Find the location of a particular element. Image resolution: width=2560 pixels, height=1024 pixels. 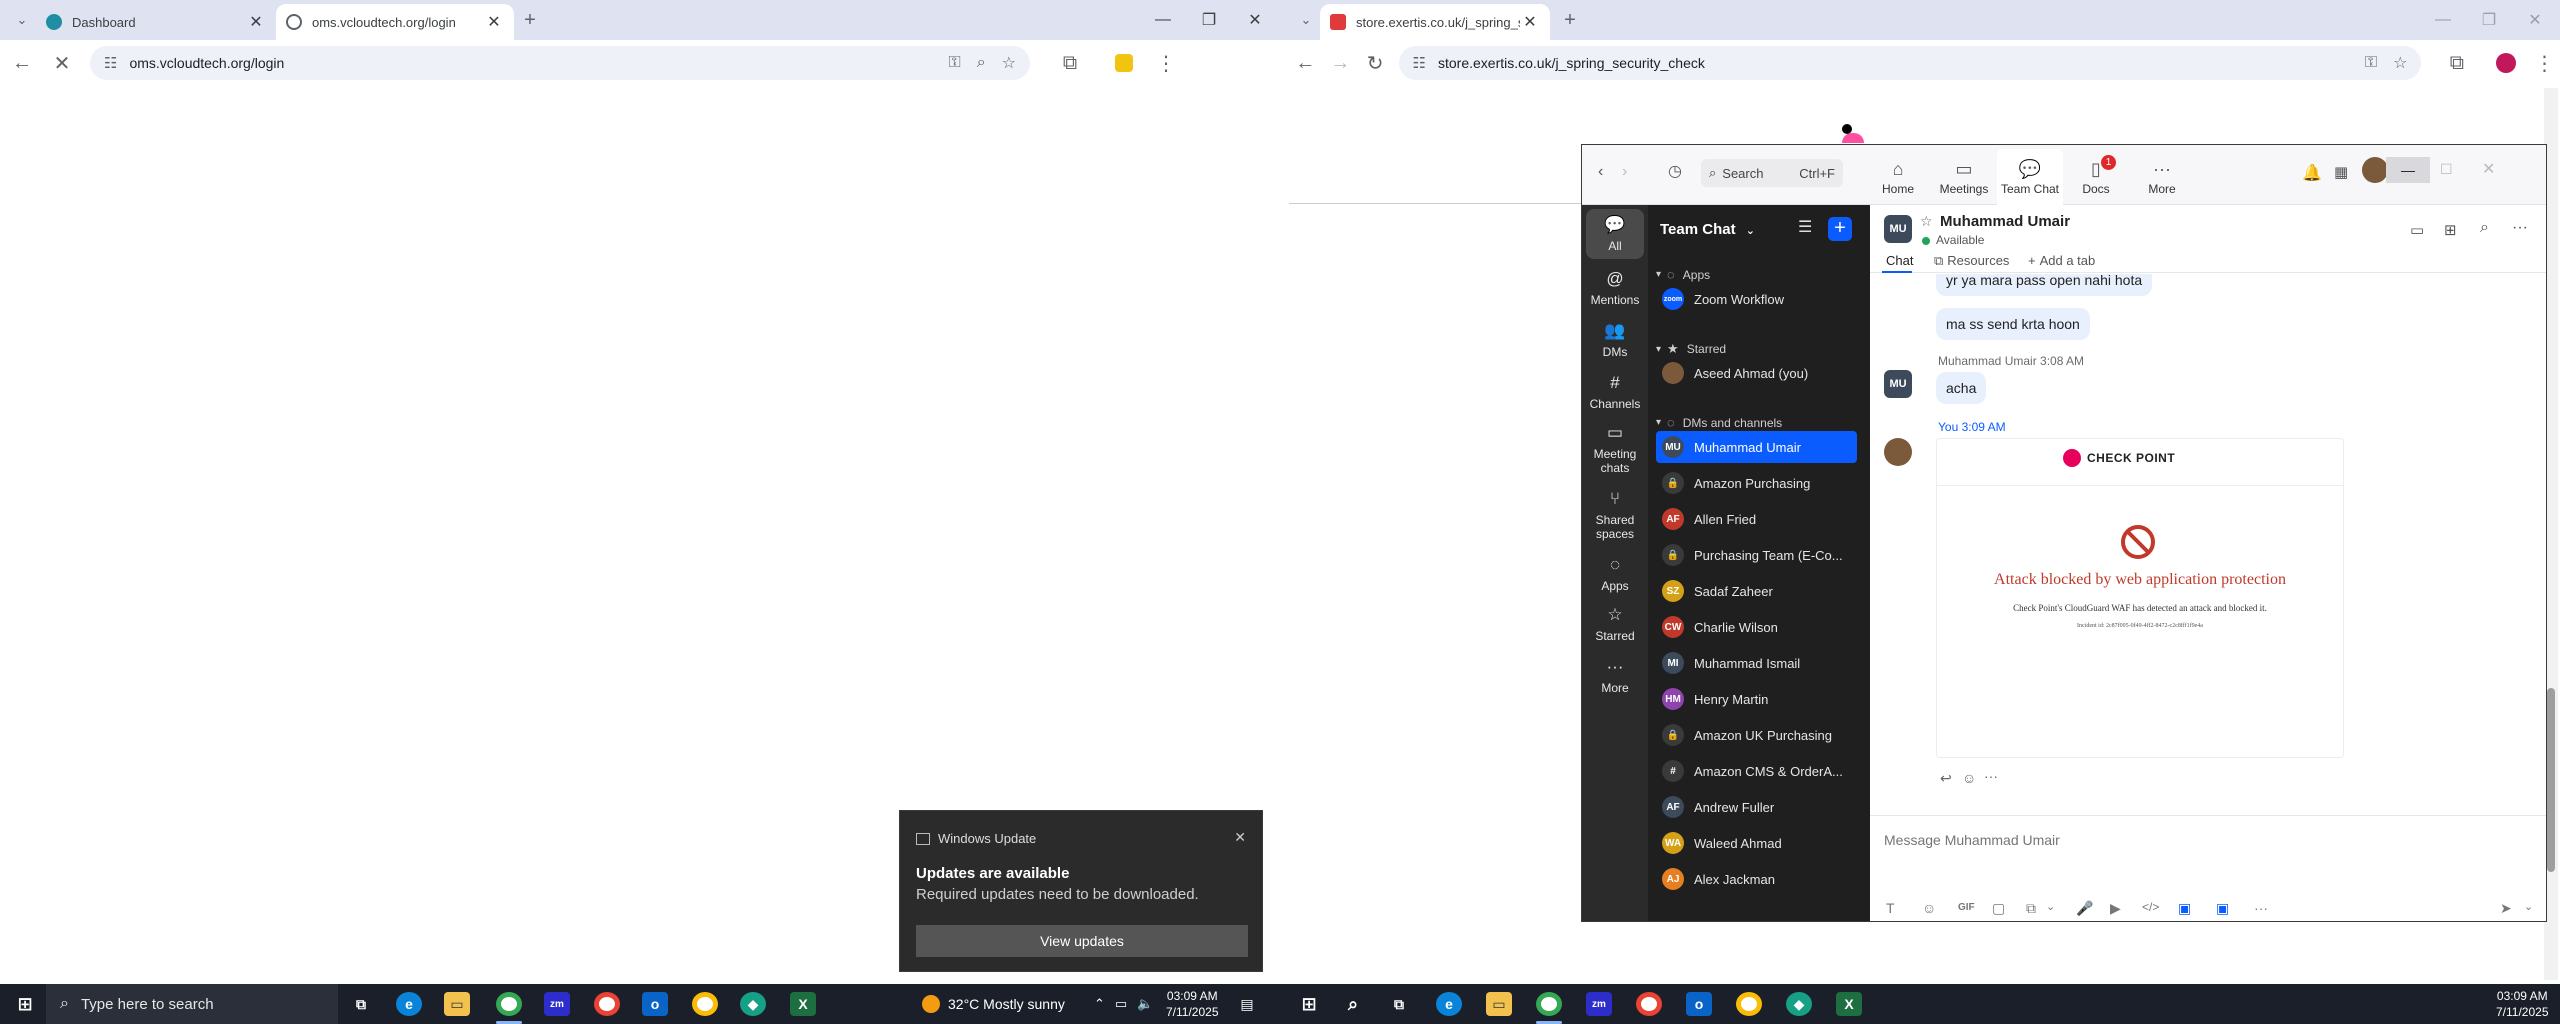

format-text-icon: T is located at coordinates (1890, 908).